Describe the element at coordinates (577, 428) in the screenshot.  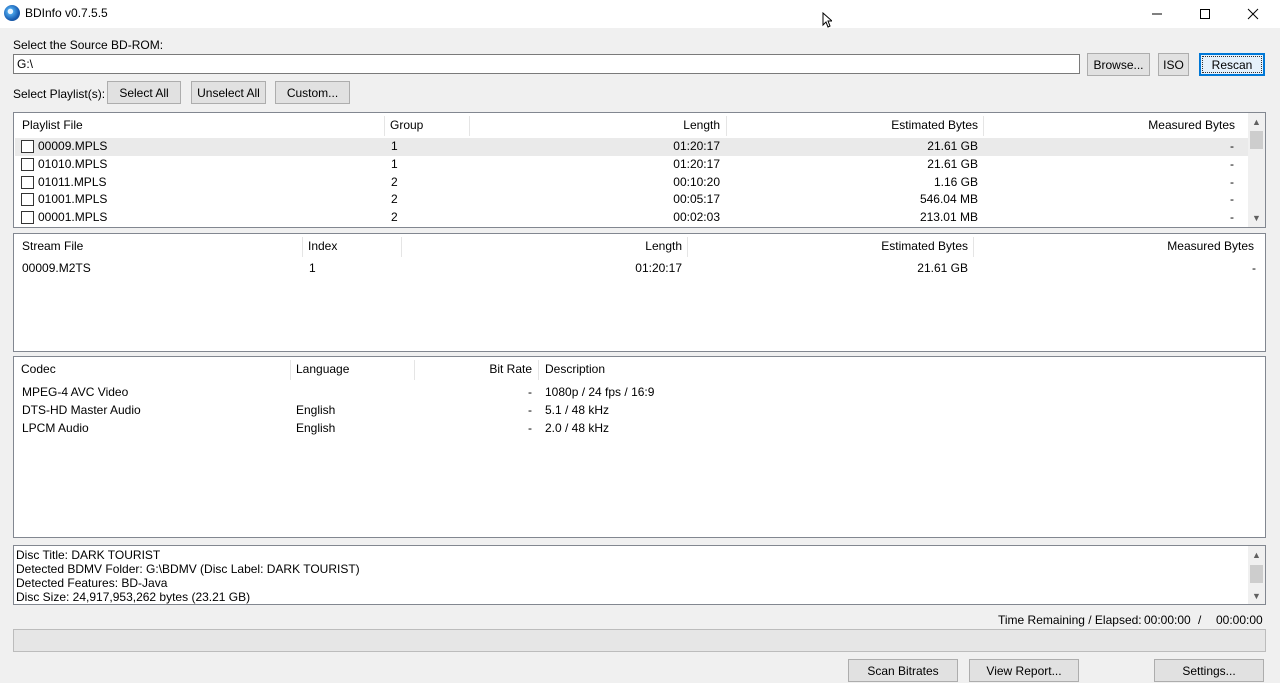
I see `codec-description: 2.0 / 48 kHz` at that location.